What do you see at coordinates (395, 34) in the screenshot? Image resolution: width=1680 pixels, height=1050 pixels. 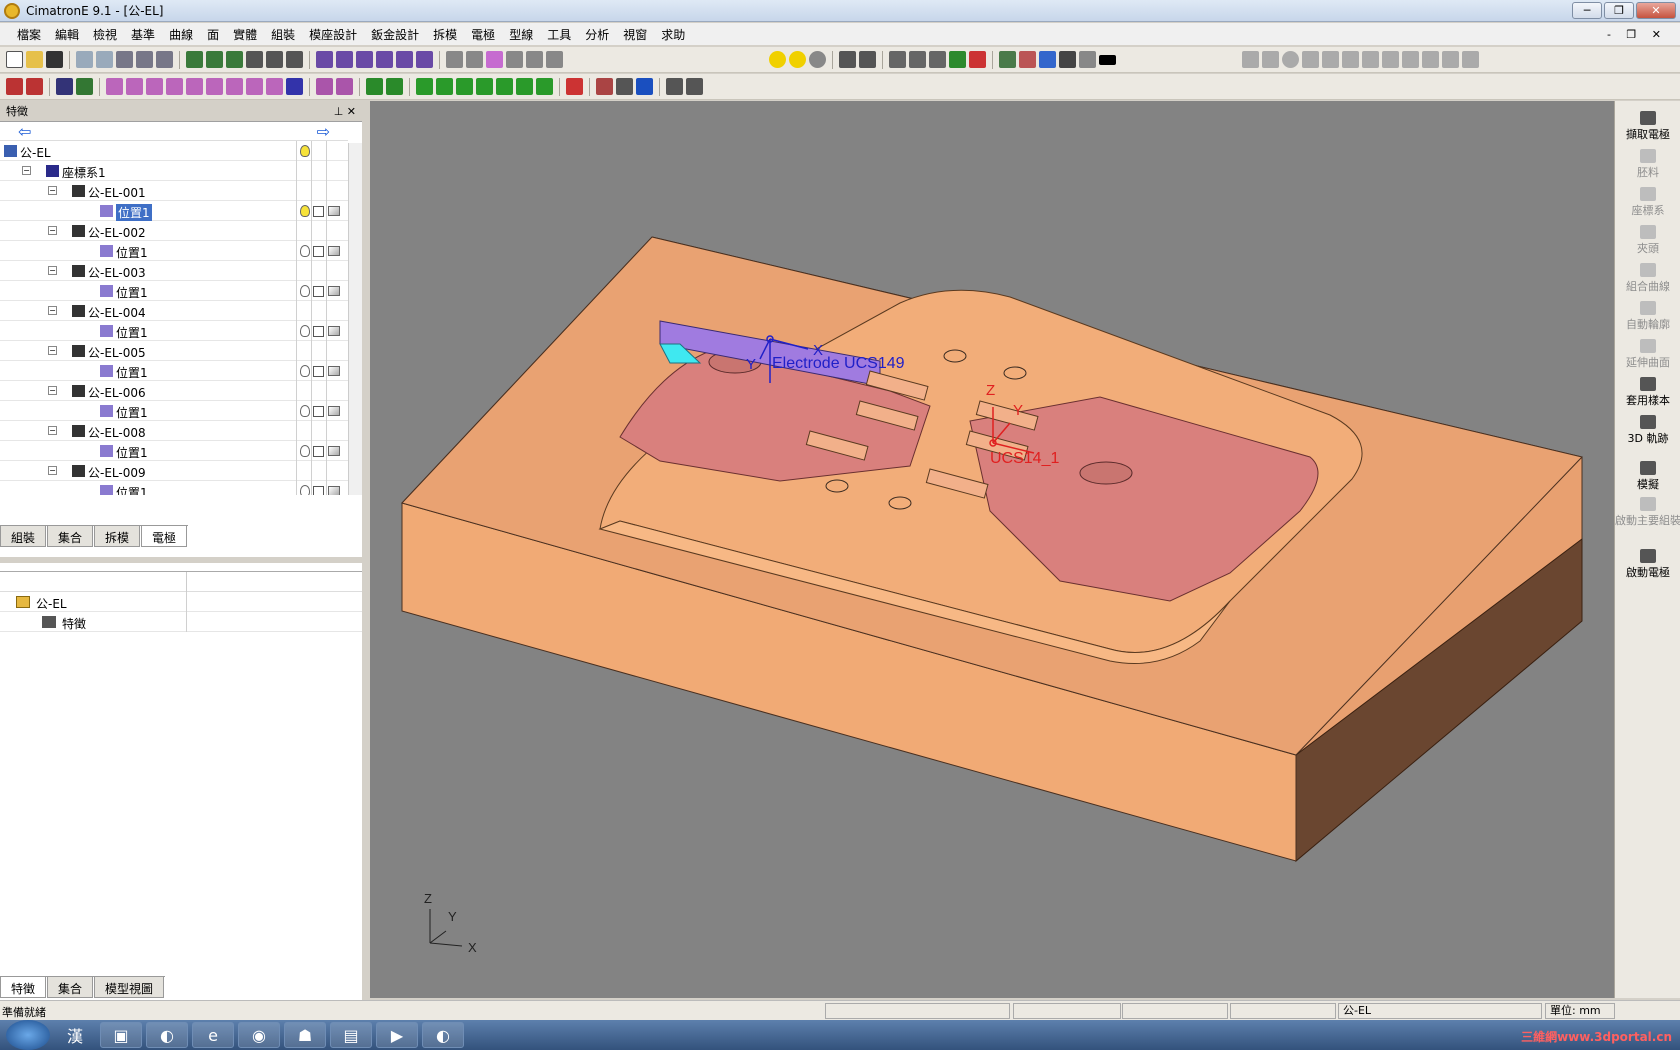 I see `menu-sheet-metal: 鈑金設計` at bounding box center [395, 34].